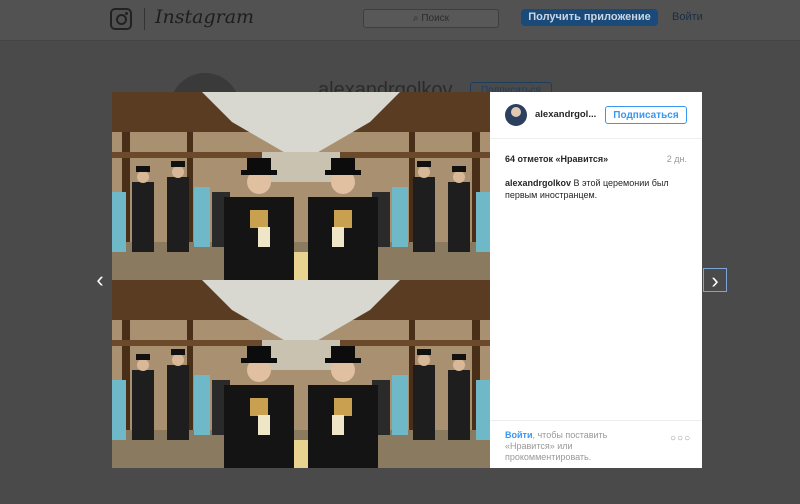 This screenshot has height=504, width=800. What do you see at coordinates (589, 17) in the screenshot?
I see `get-app-button: Получить приложение` at bounding box center [589, 17].